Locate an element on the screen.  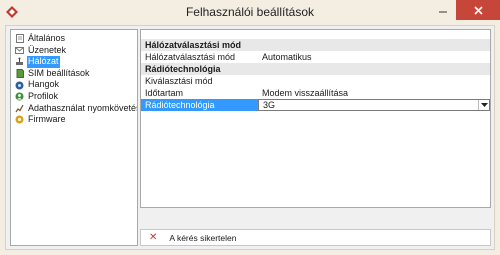
dropdown-selected-value: 3G is located at coordinates (269, 105).